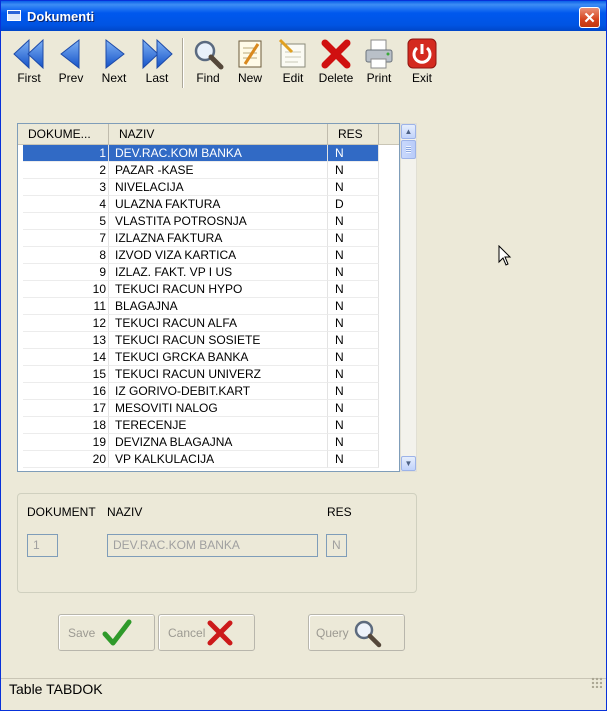 The height and width of the screenshot is (711, 607). What do you see at coordinates (218, 255) in the screenshot?
I see `cell-naziv: IZVOD VIZA KARTICA` at bounding box center [218, 255].